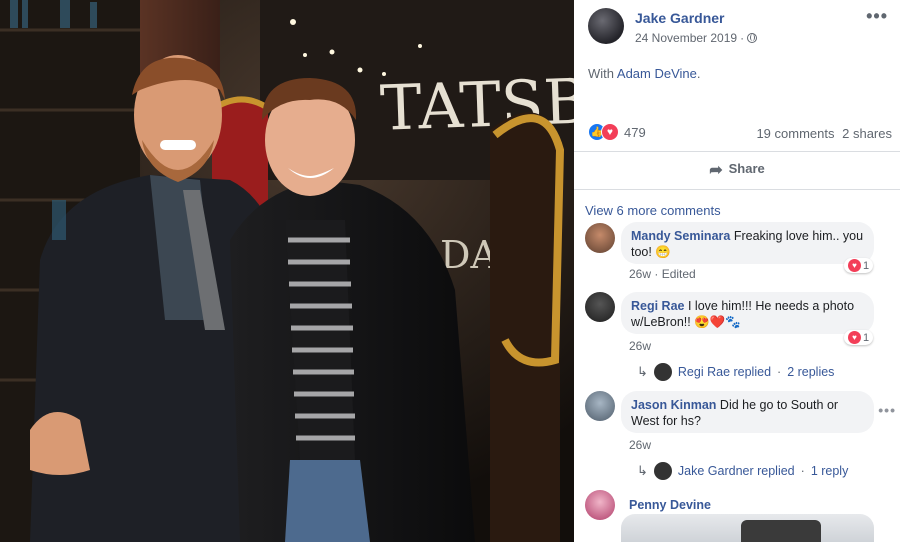 The height and width of the screenshot is (542, 900). I want to click on commenter-name: Jason Kinman, so click(673, 405).